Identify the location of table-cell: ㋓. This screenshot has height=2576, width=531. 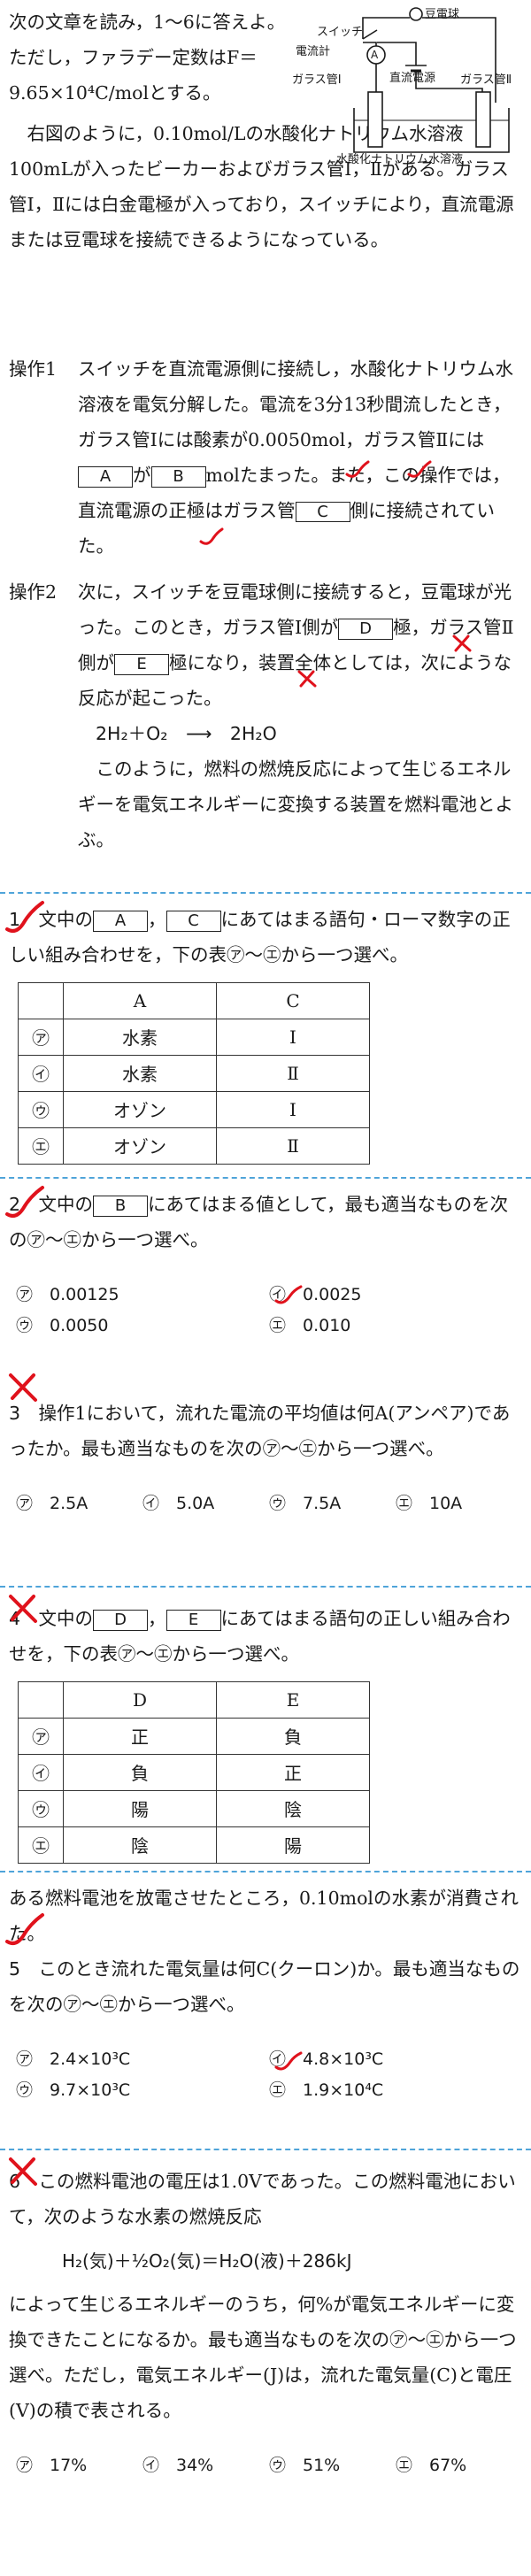
(41, 1146).